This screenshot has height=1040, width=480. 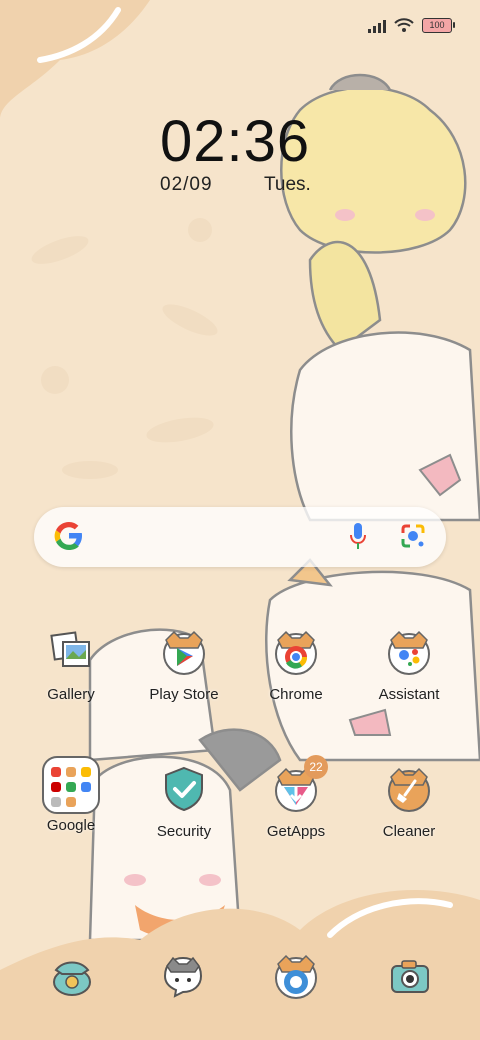 I want to click on wifi-icon, so click(x=404, y=25).